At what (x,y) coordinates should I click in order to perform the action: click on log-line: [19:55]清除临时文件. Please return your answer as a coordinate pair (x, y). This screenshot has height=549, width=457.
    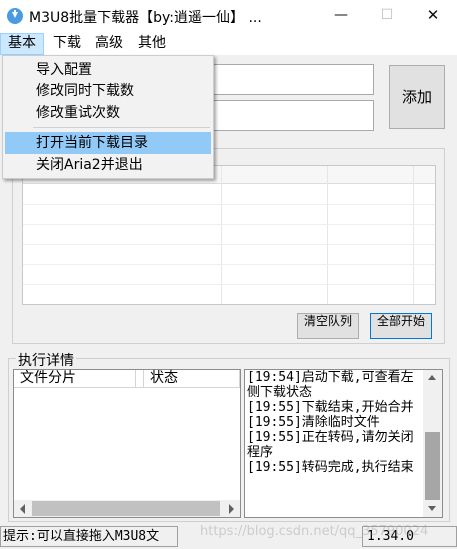
    Looking at the image, I should click on (313, 422).